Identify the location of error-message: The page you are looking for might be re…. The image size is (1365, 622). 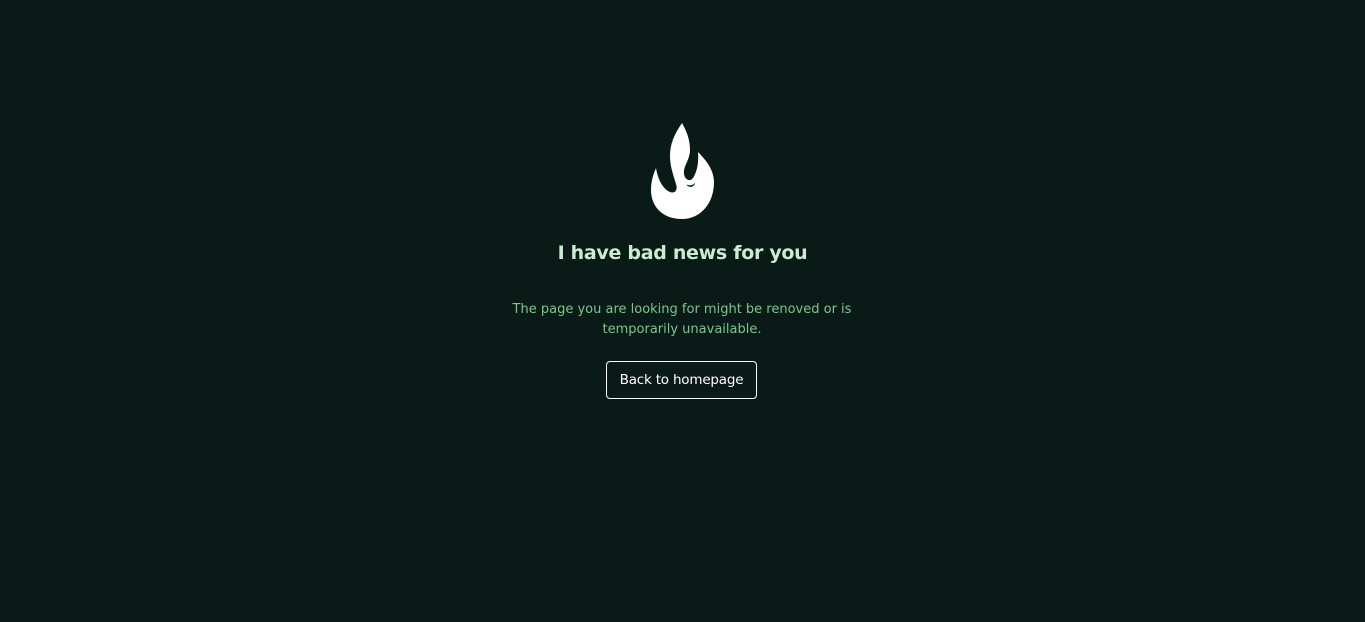
(682, 319).